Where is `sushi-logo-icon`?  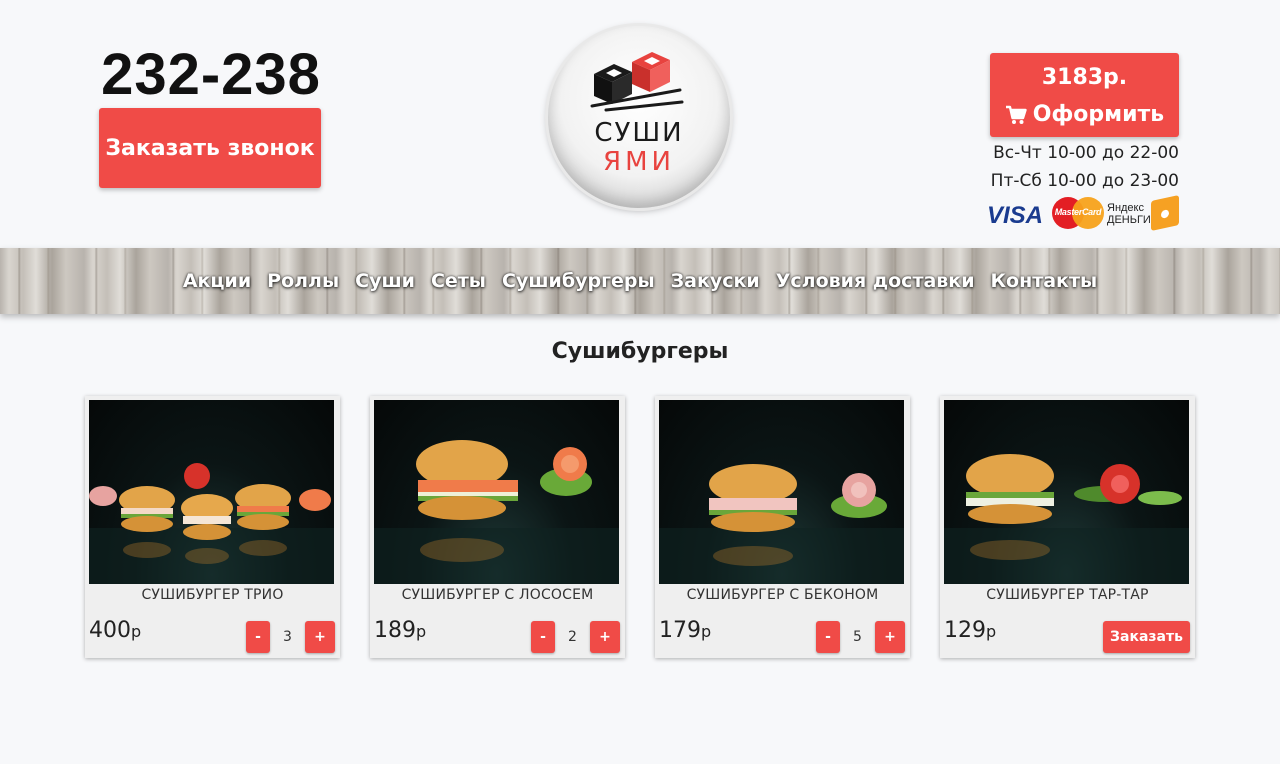 sushi-logo-icon is located at coordinates (637, 82).